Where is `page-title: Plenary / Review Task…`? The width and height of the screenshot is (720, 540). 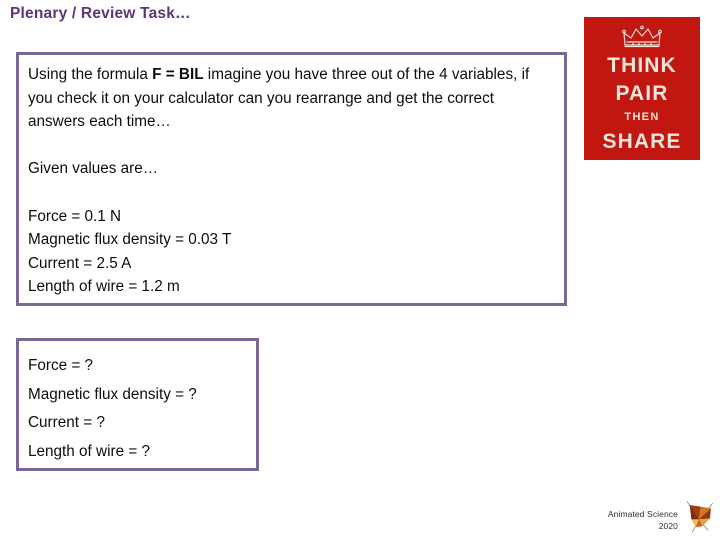
page-title: Plenary / Review Task… is located at coordinates (100, 13).